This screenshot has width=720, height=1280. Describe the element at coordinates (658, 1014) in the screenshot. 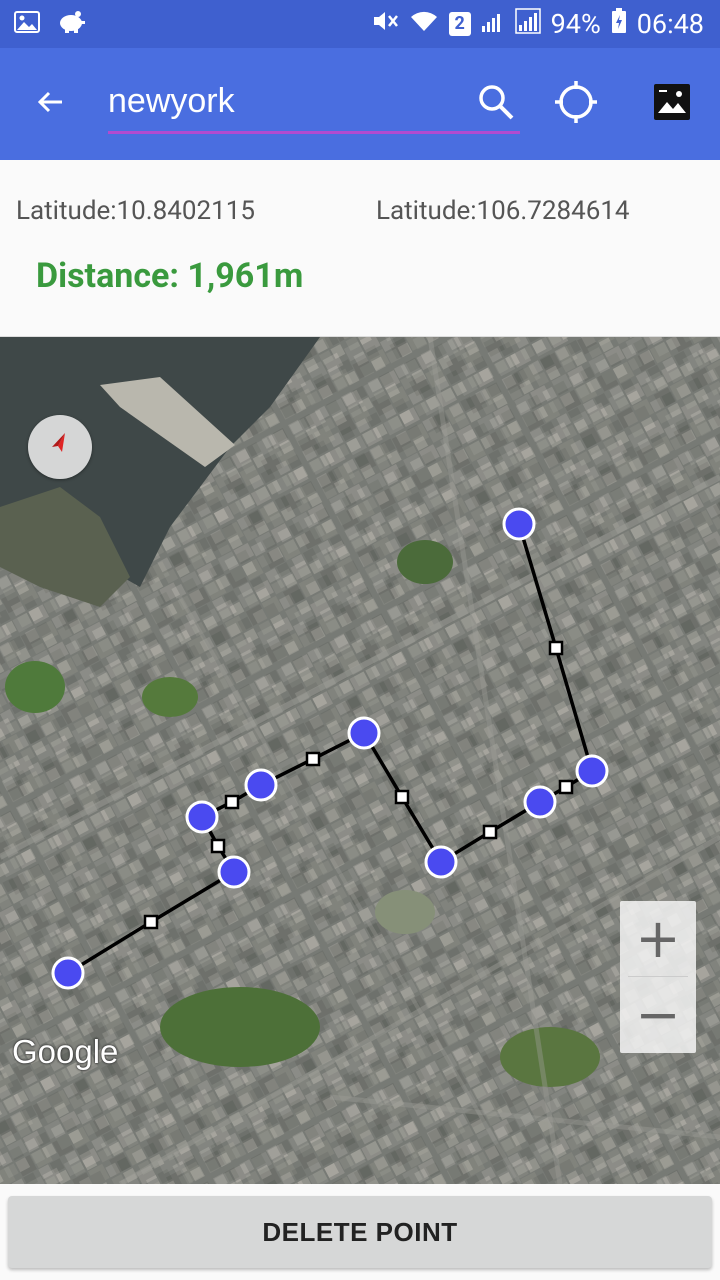

I see `zoom-out-button: −` at that location.